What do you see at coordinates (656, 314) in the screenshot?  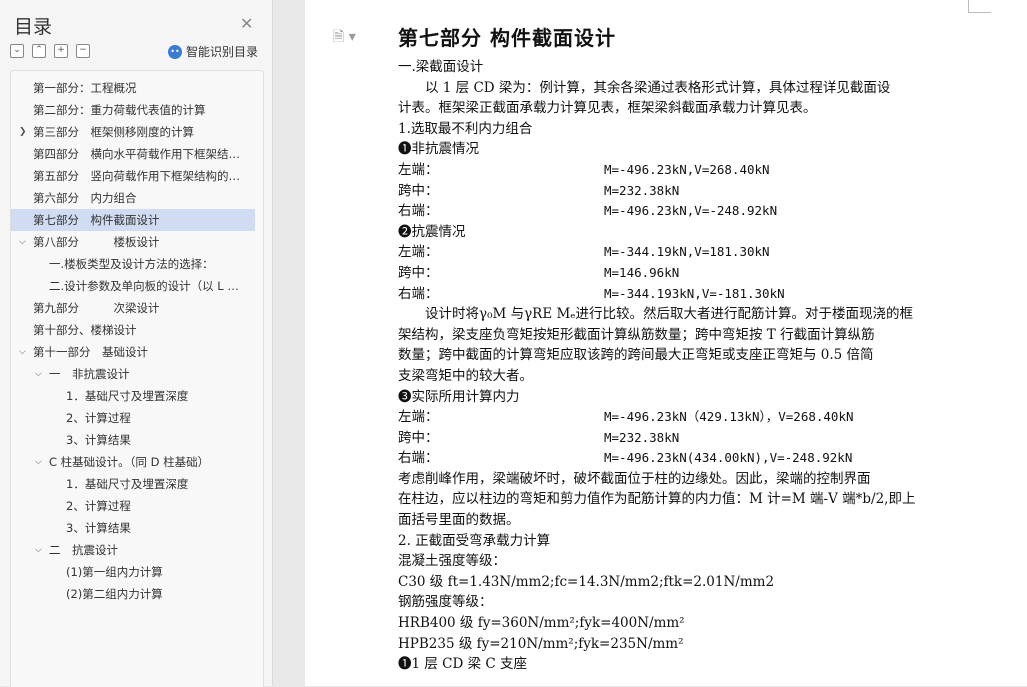 I see `paragraph-line: 设计时将γ₀M 与γRE Mₑ进行比较。然后取大者进行配筋计算。对于楼面现浇的框` at bounding box center [656, 314].